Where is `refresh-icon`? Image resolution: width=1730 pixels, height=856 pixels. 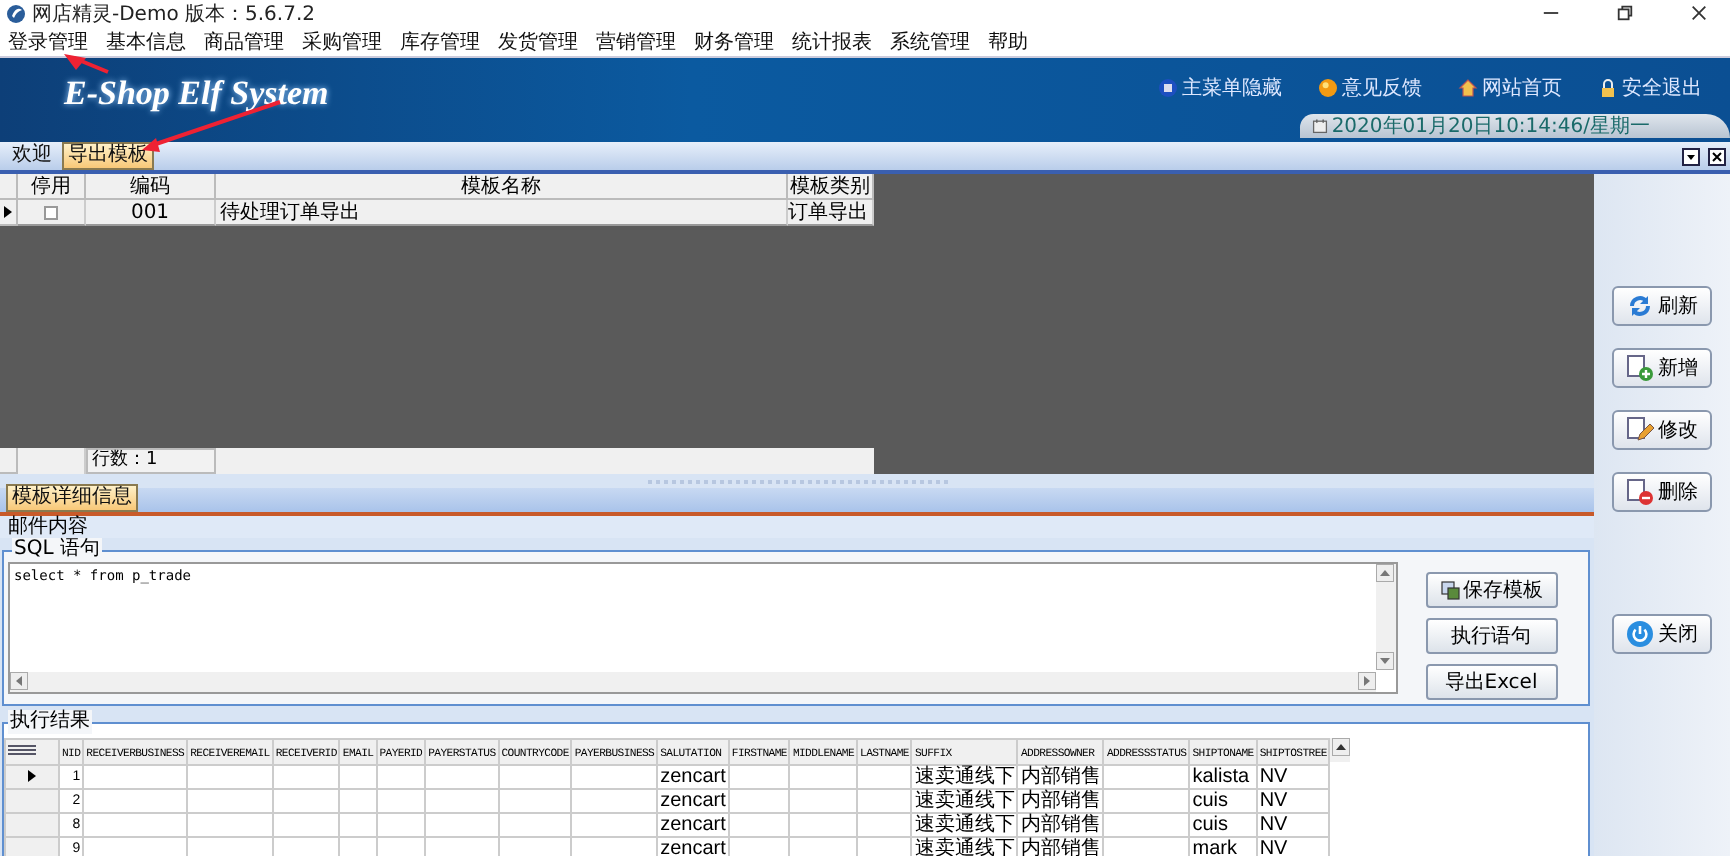 refresh-icon is located at coordinates (1640, 306).